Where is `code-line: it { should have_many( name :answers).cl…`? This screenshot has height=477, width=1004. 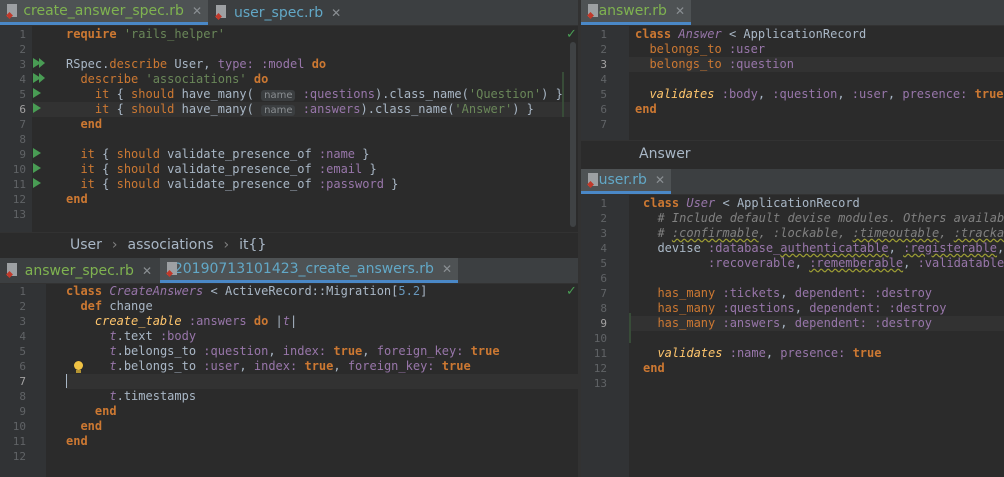
code-line: it { should have_many( name :answers).cl… is located at coordinates (314, 109).